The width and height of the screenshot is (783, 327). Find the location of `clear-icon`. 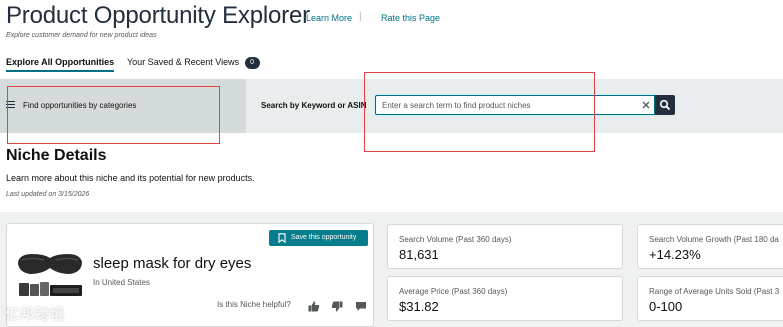

clear-icon is located at coordinates (646, 104).